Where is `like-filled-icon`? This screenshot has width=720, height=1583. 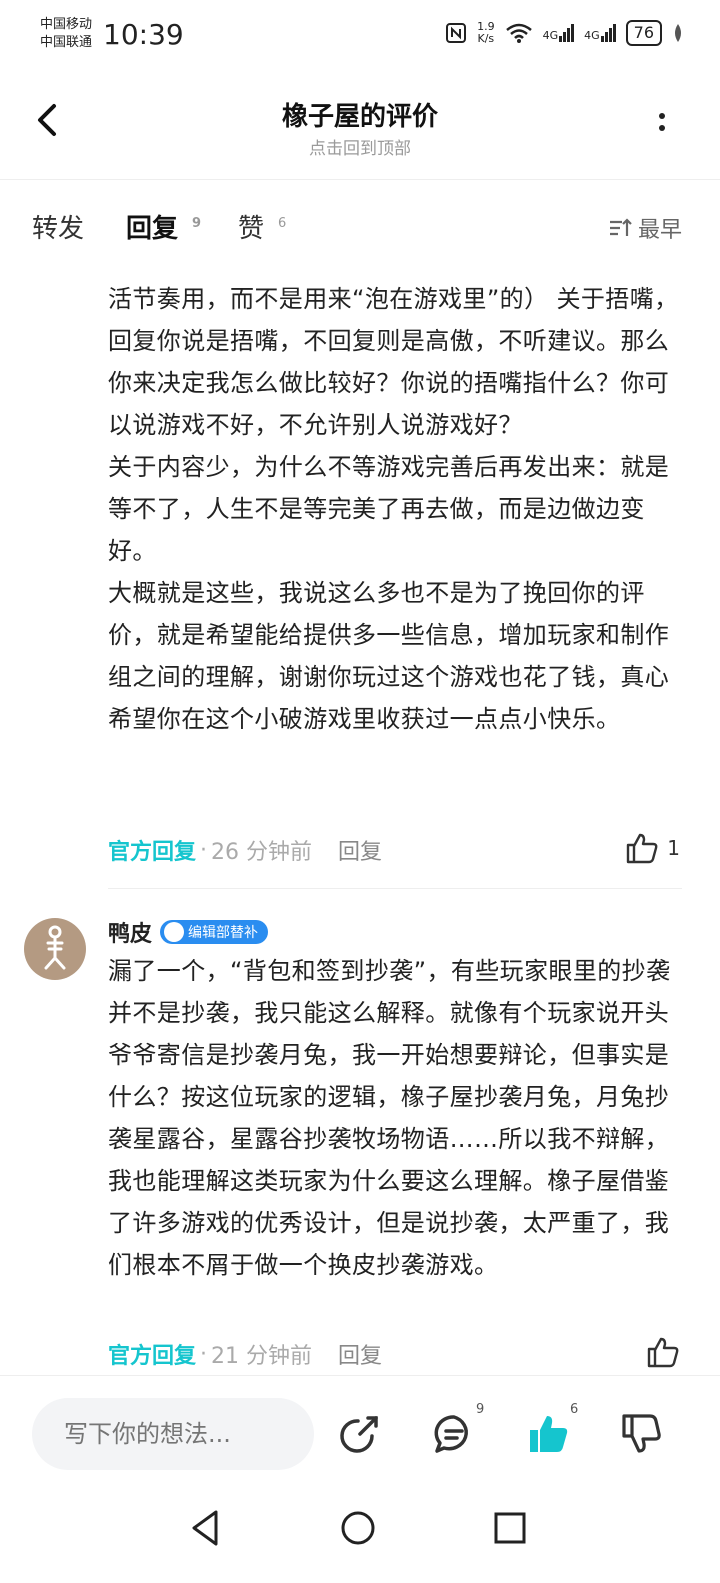
like-filled-icon is located at coordinates (548, 1434).